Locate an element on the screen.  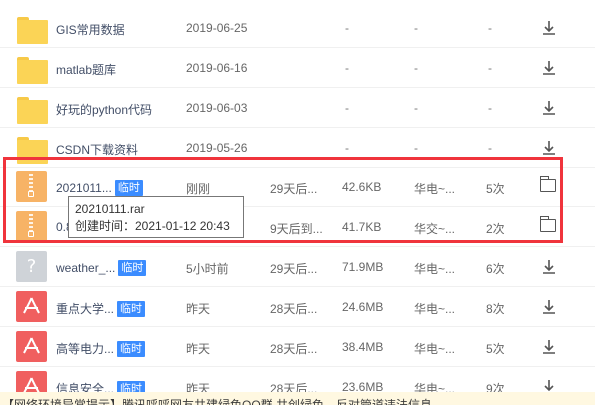
bottom-notice-bar: 【网络环境异常提示】腾讯呼呼网友共建绿色QQ群 共创绿色、反对管道违法信息 is located at coordinates (297, 398).